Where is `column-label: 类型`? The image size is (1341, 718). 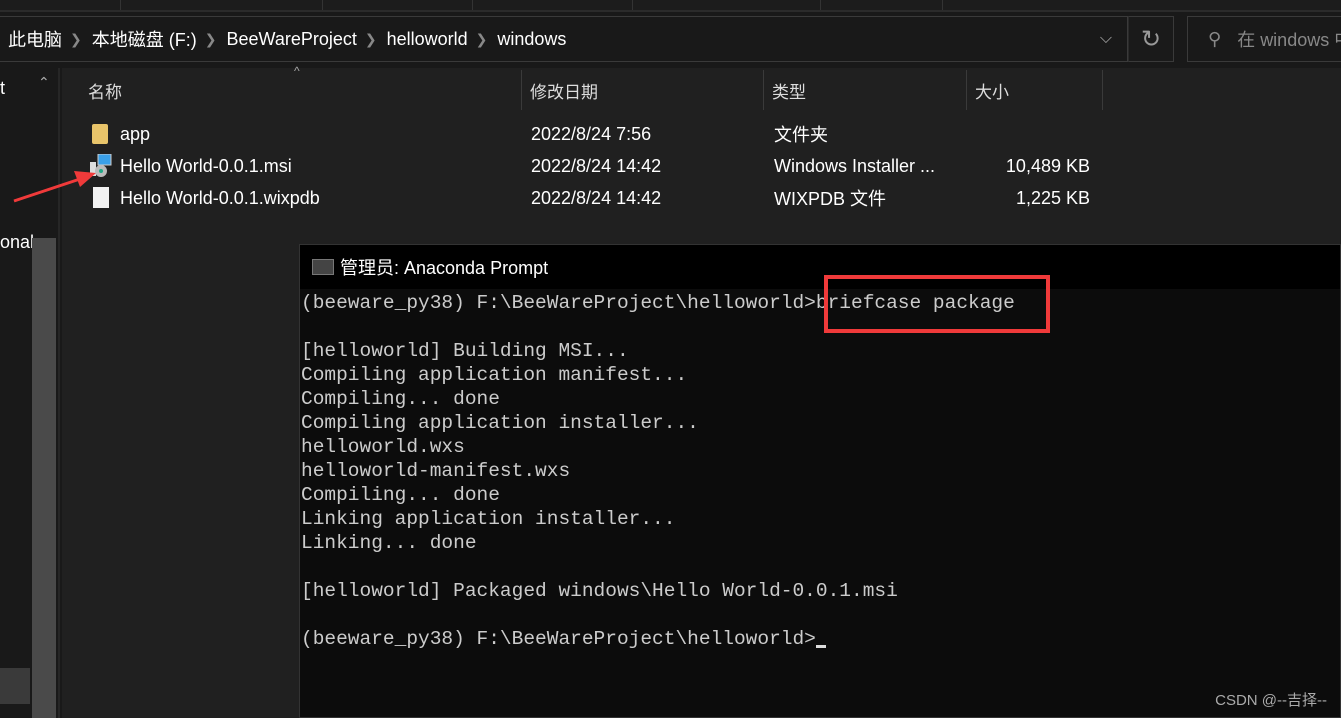
column-label: 类型 is located at coordinates (789, 92).